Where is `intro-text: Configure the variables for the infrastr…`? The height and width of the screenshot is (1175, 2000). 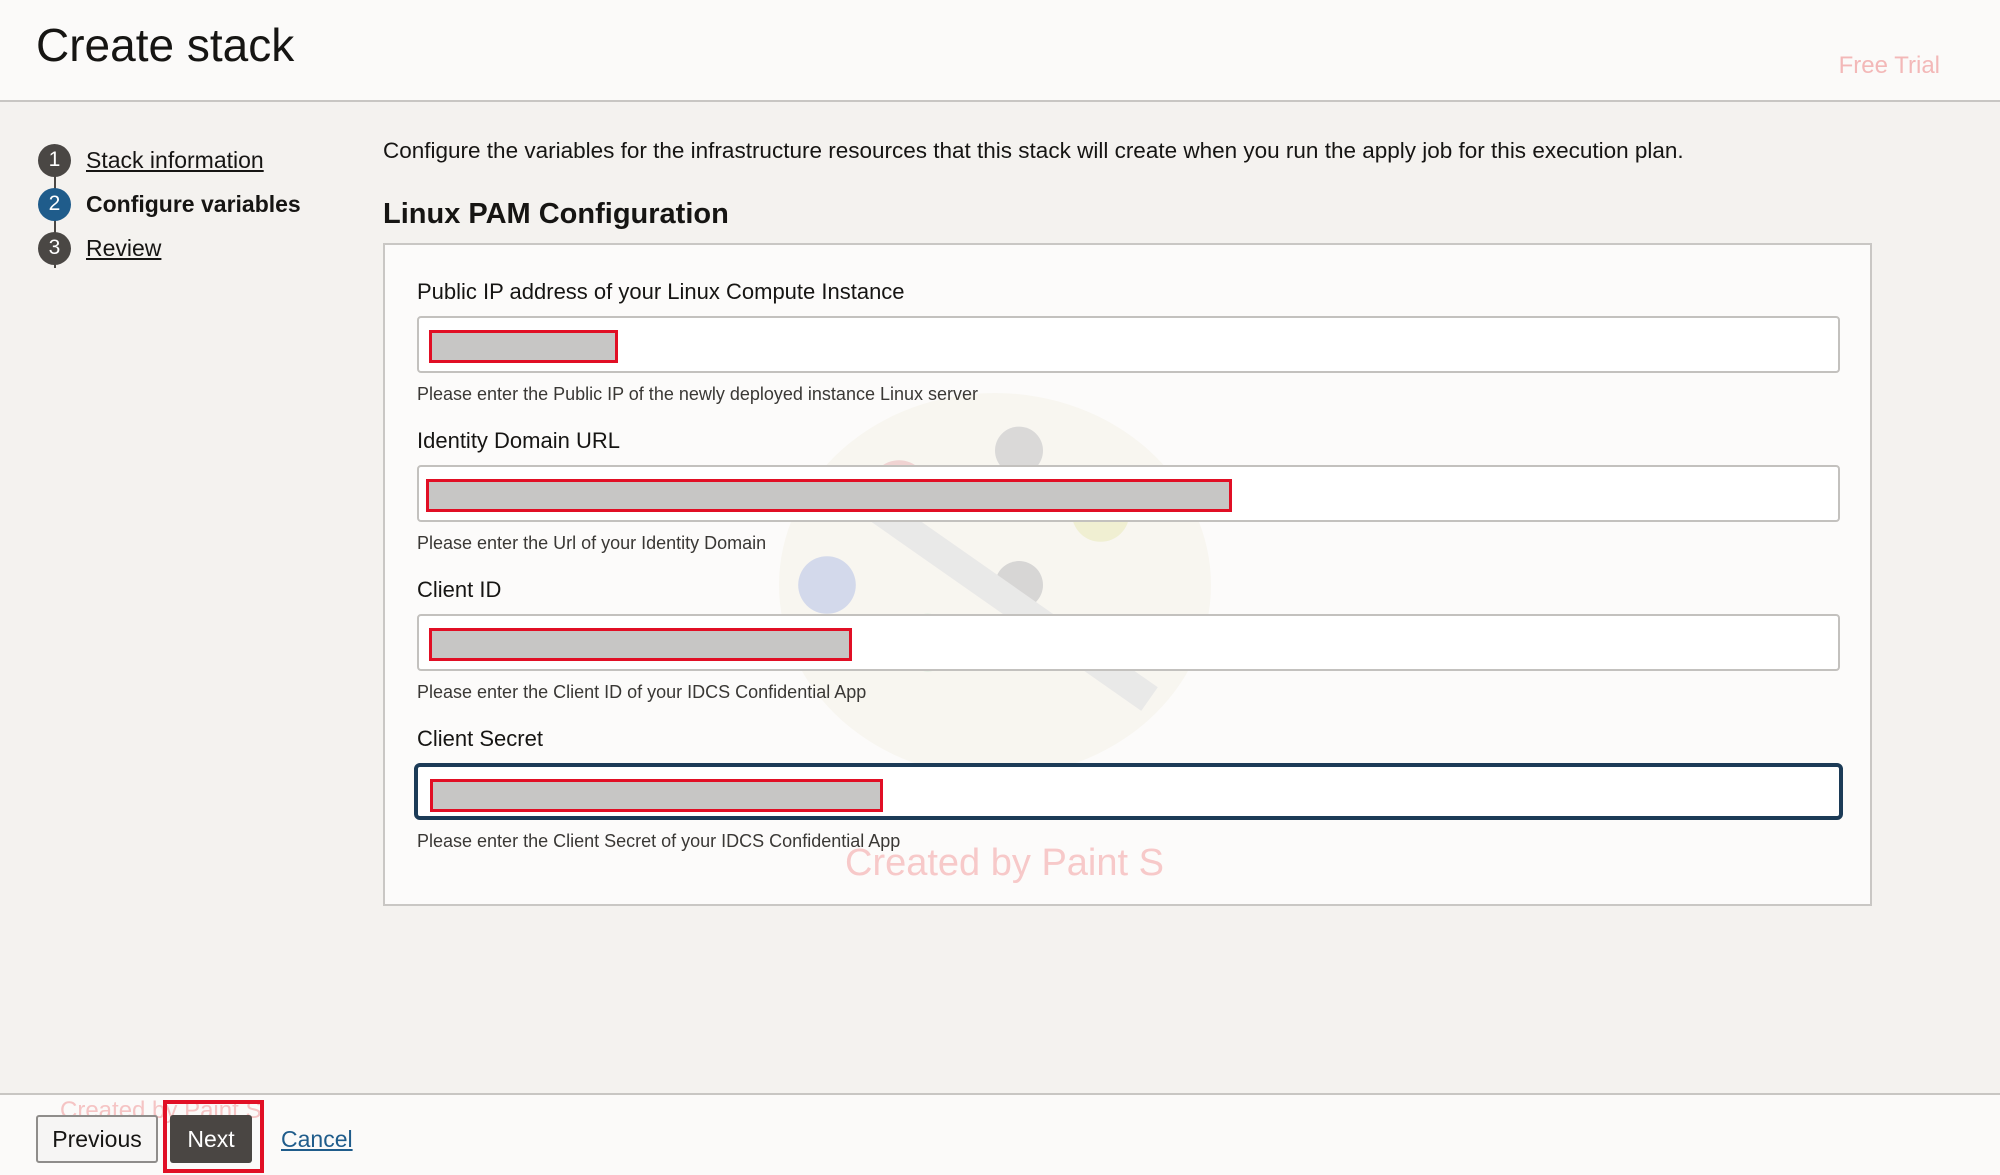
intro-text: Configure the variables for the infrastr… is located at coordinates (1033, 150).